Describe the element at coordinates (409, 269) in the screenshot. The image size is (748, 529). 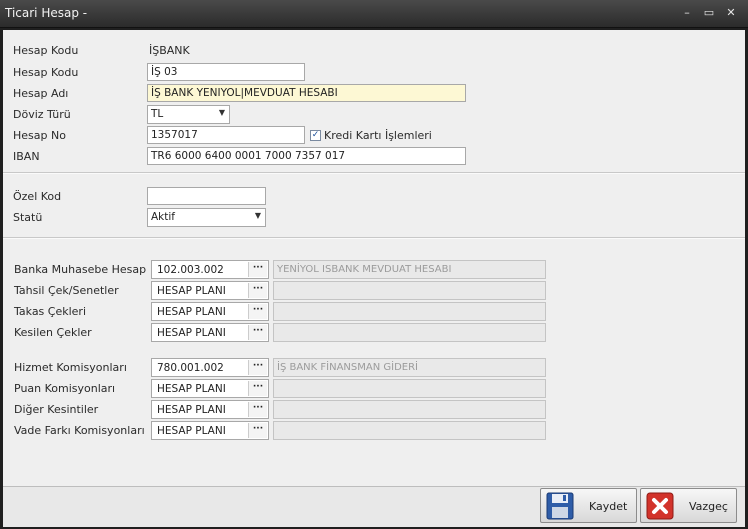
I see `account-description: YENİYOL ISBANK MEVDUAT HESABI` at that location.